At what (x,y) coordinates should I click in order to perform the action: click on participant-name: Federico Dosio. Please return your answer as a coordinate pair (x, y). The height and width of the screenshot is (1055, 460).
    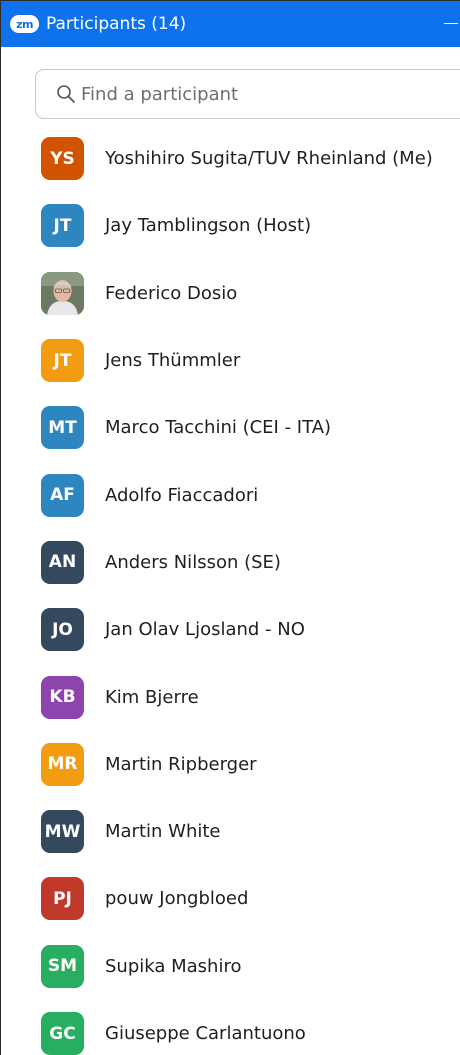
    Looking at the image, I should click on (171, 293).